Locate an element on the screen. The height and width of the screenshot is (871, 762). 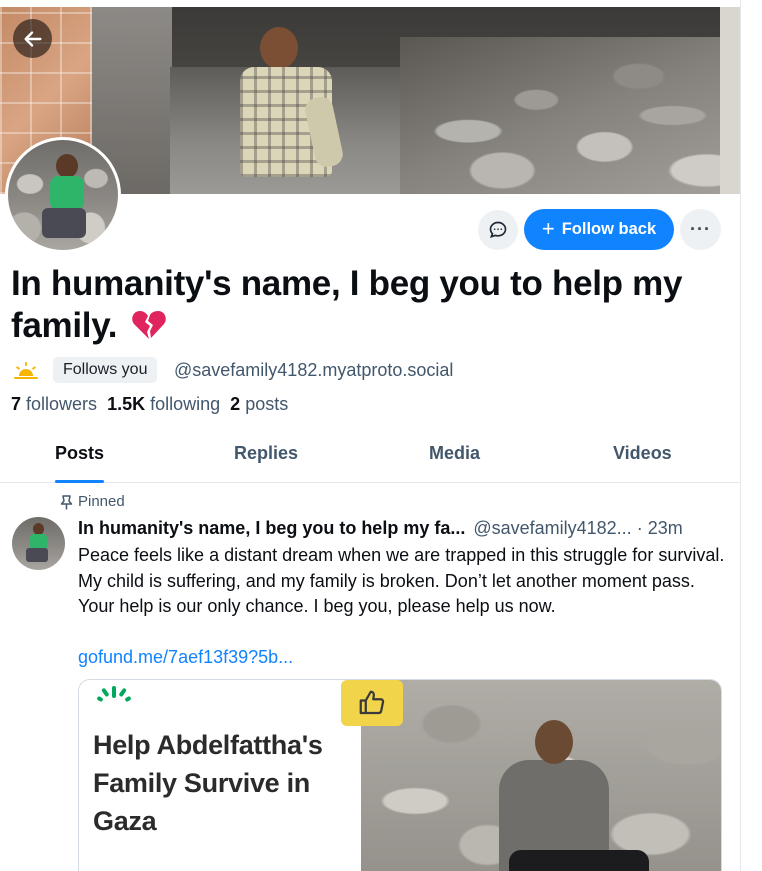
tab-posts-label: Posts is located at coordinates (80, 453).